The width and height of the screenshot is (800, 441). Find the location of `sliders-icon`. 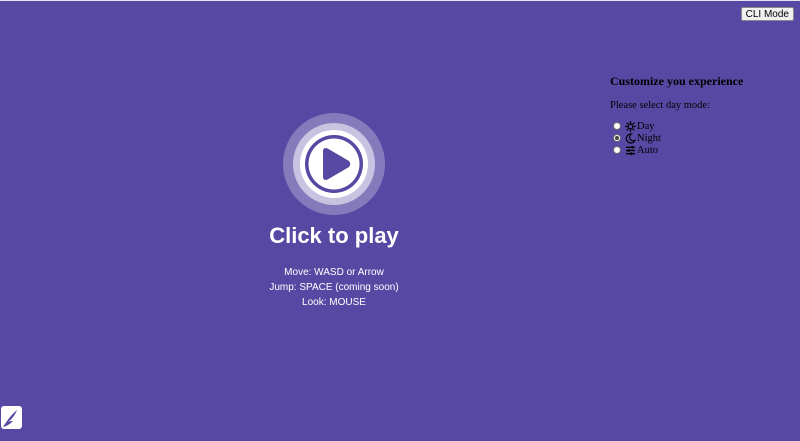

sliders-icon is located at coordinates (630, 150).